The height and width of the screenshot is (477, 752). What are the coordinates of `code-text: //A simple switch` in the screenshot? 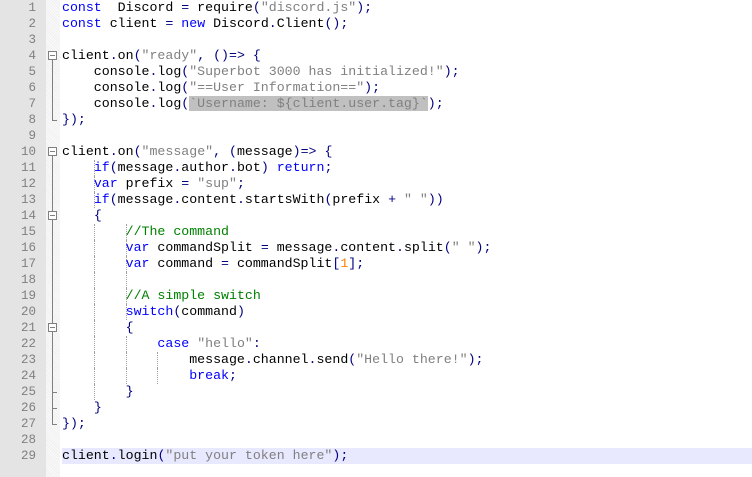 It's located at (407, 296).